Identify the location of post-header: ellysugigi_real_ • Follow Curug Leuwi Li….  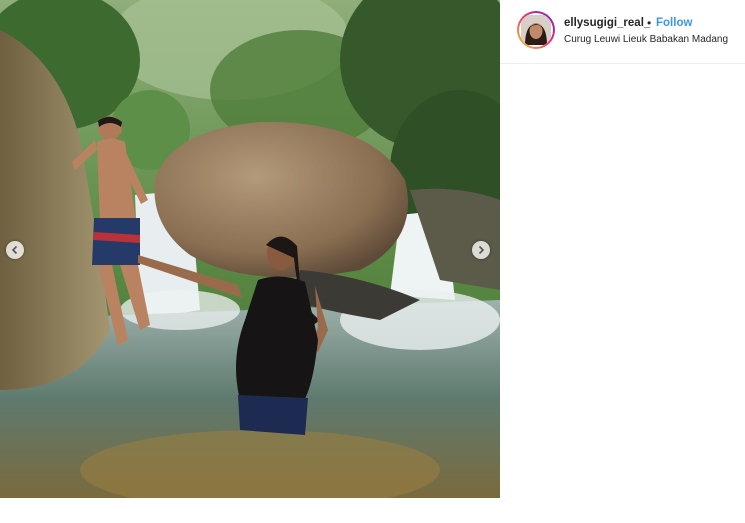
(622, 32).